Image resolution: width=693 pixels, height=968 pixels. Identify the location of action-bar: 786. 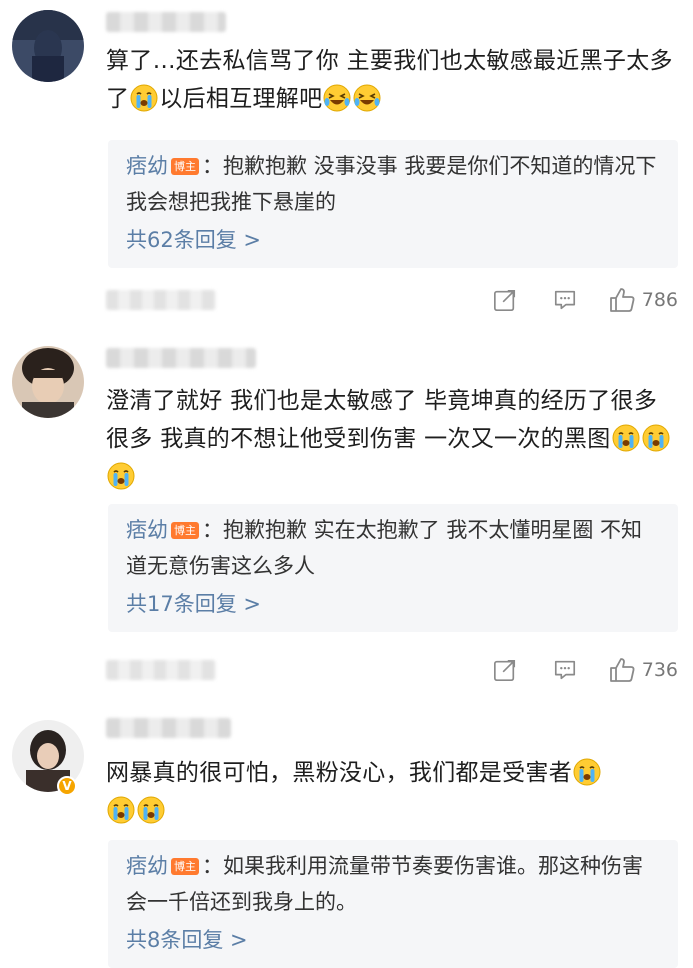
(583, 300).